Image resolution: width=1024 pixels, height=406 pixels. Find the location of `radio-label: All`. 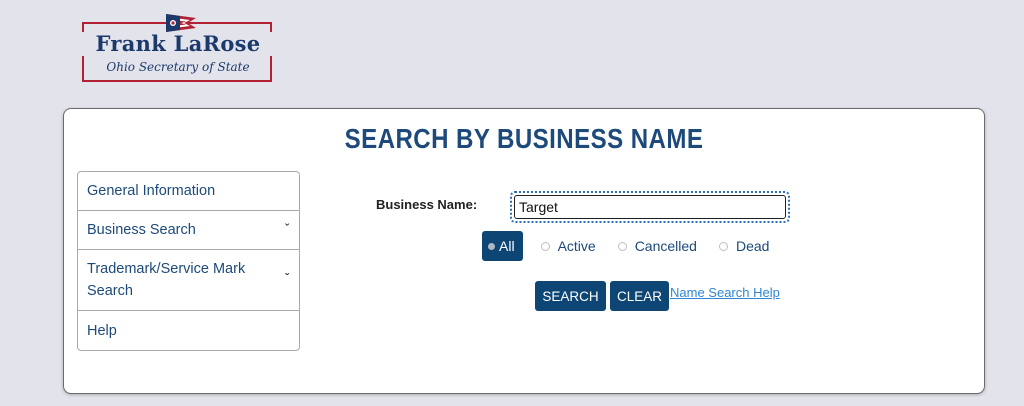

radio-label: All is located at coordinates (507, 246).